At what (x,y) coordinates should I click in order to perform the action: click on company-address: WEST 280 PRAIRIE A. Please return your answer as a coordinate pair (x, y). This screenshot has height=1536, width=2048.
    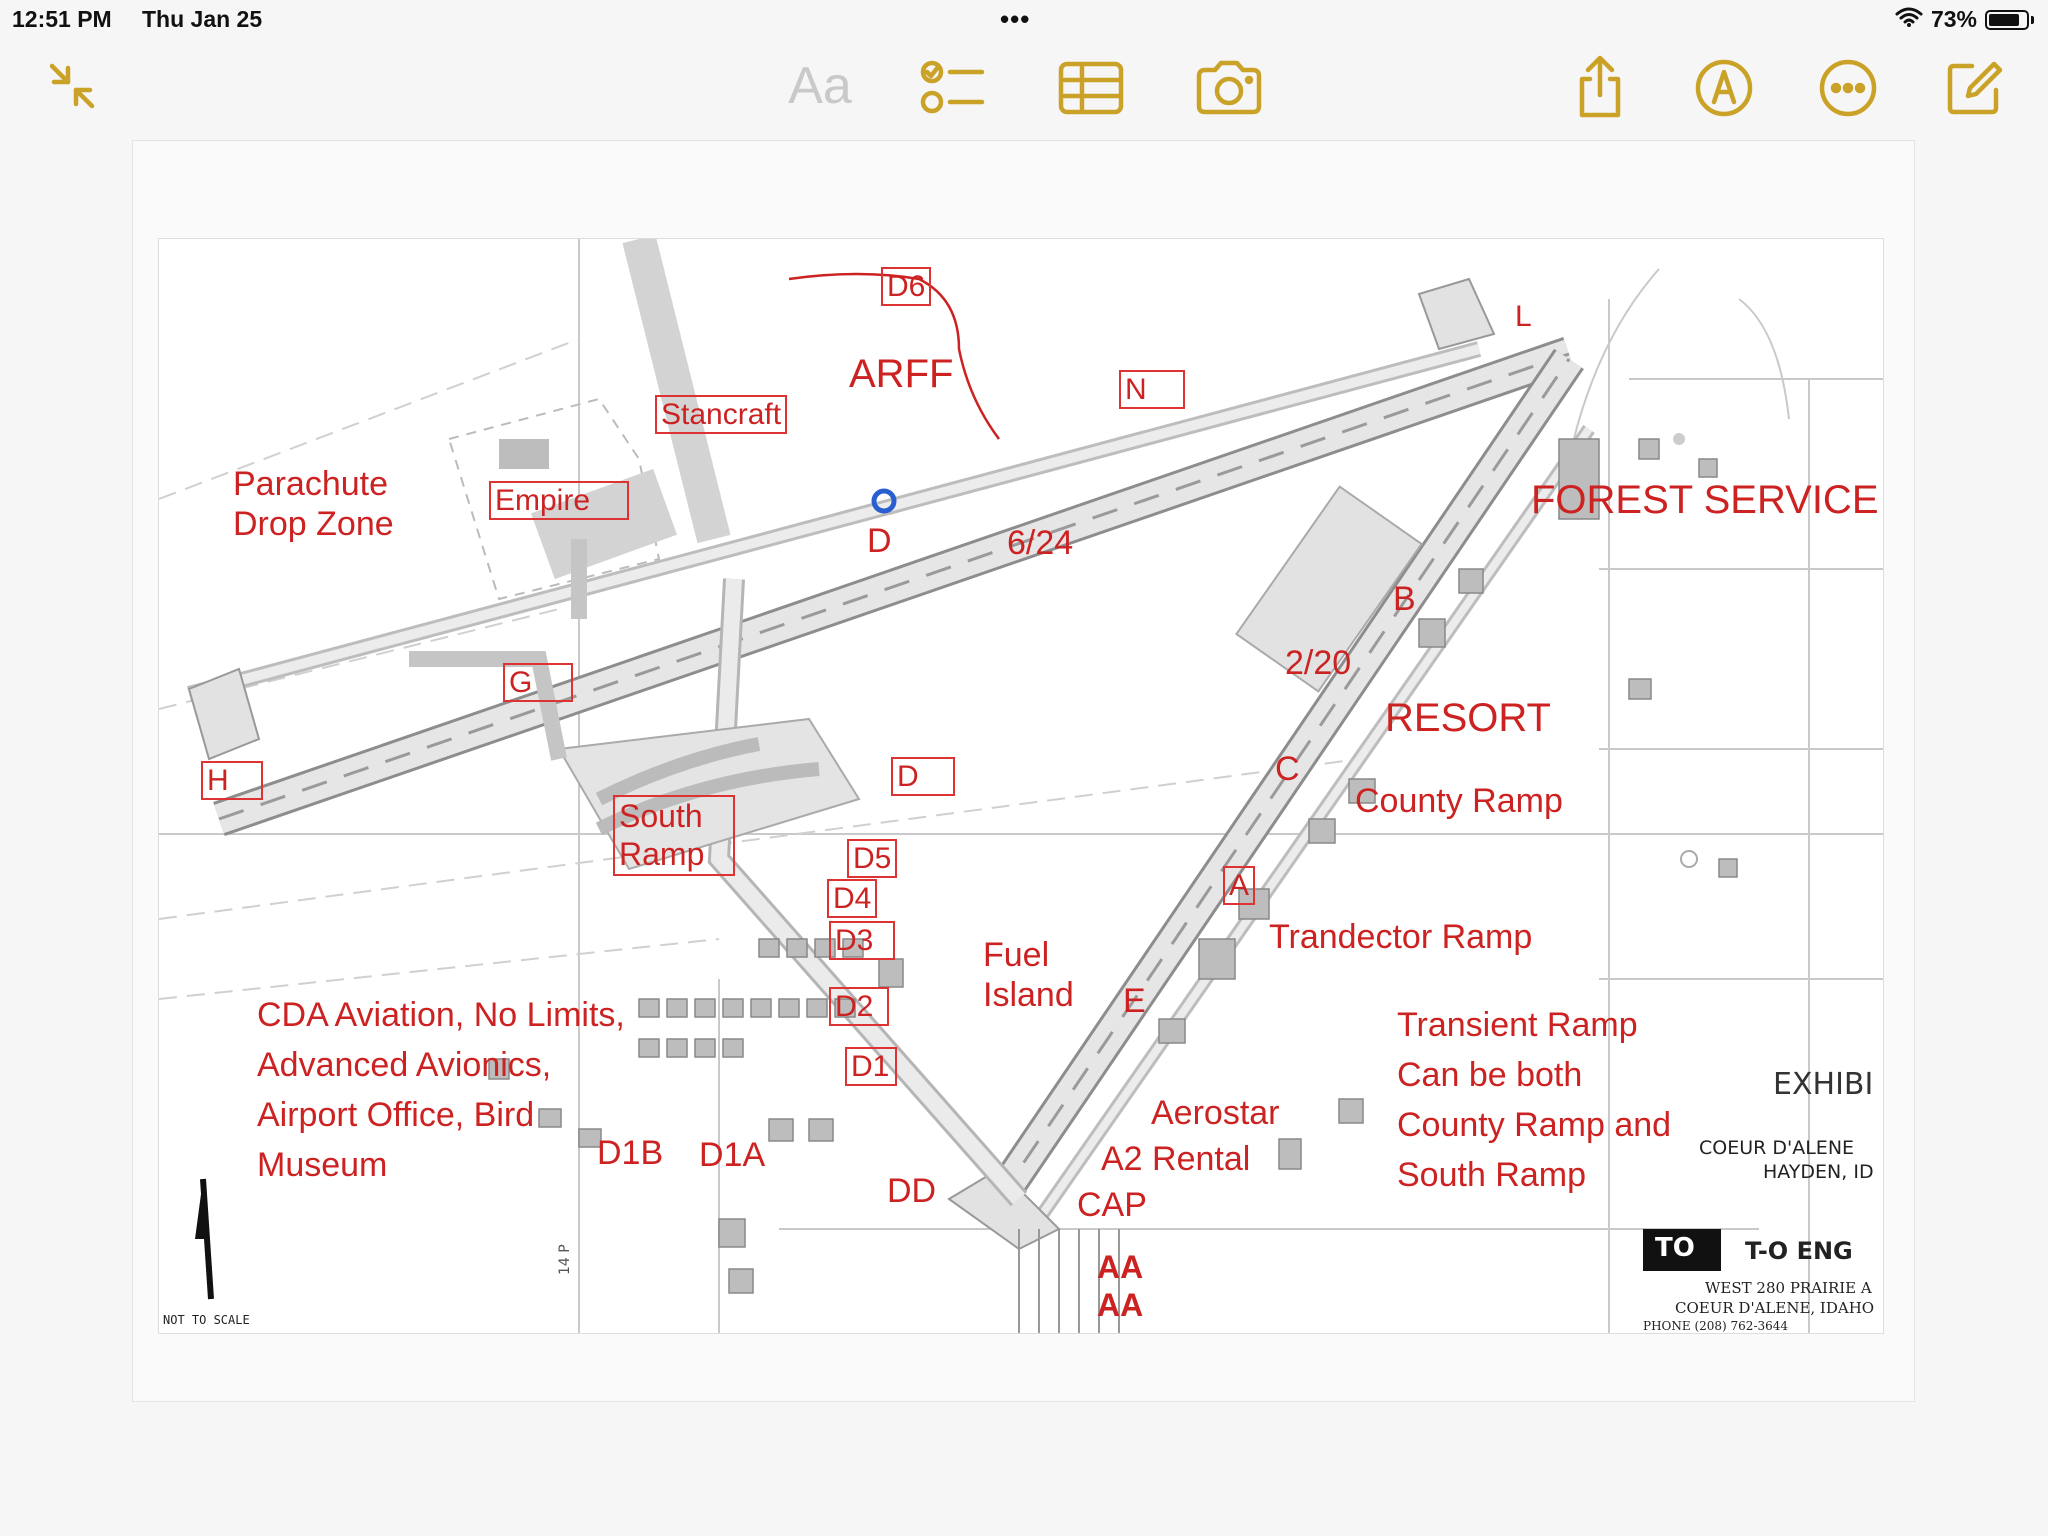
    Looking at the image, I should click on (1788, 1288).